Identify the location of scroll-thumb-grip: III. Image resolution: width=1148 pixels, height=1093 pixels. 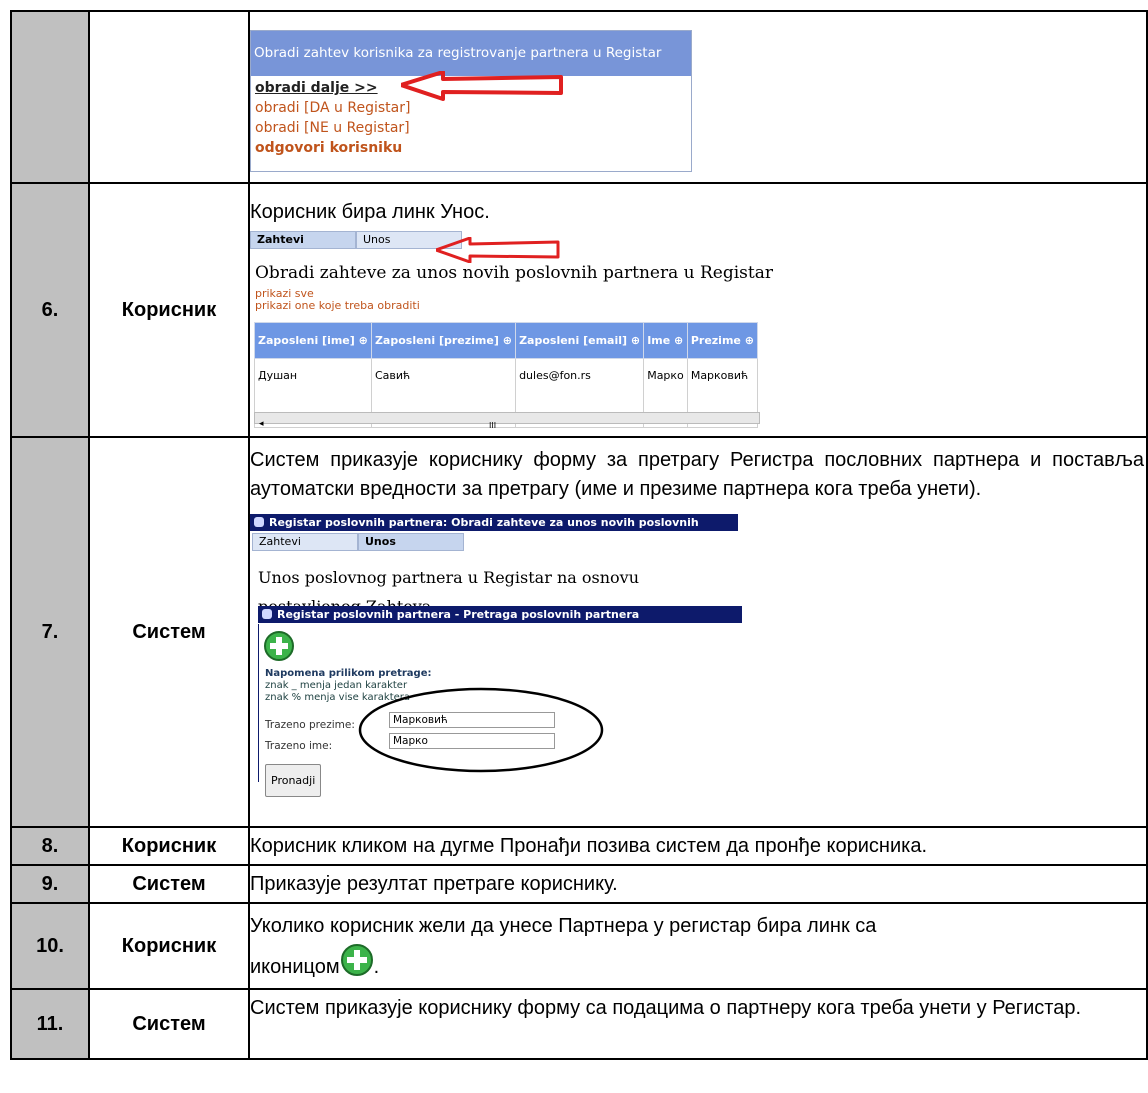
(492, 425).